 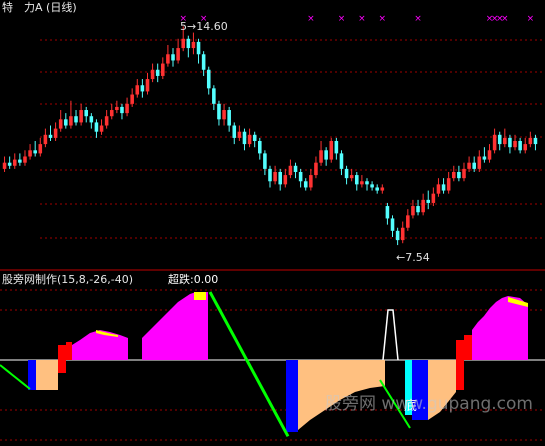 I want to click on top-panel-title: 特 力A (日线), so click(x=39, y=7).